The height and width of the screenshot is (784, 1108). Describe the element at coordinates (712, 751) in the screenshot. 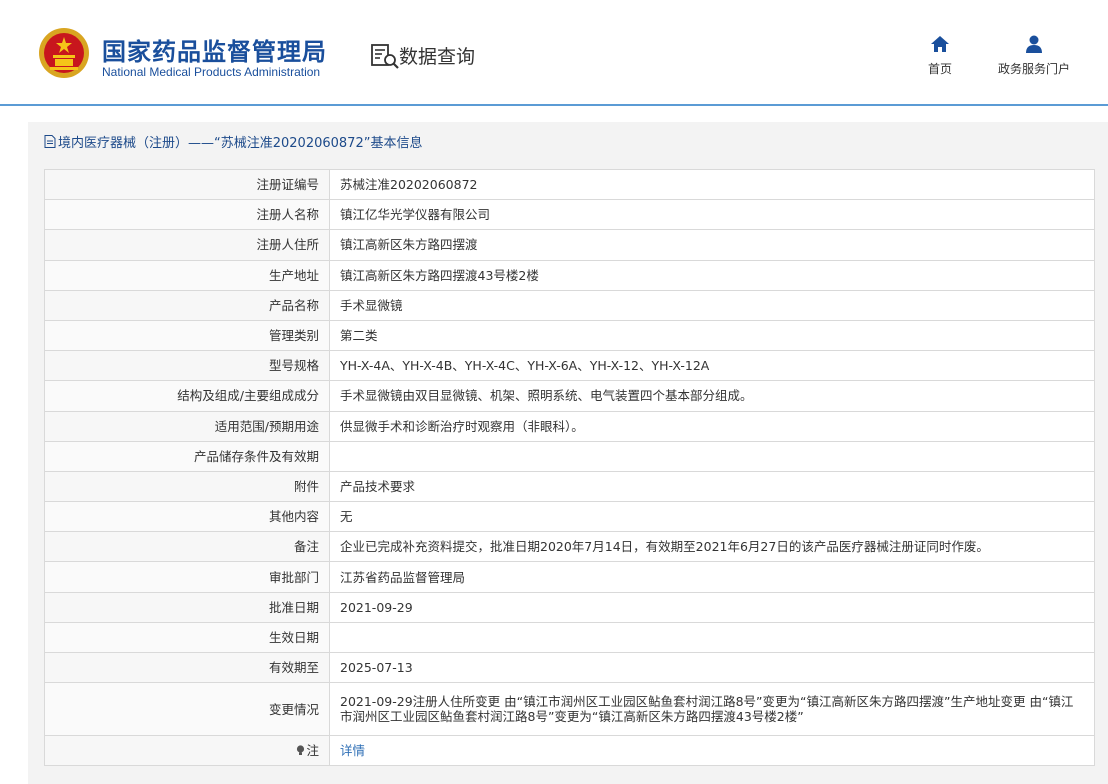

I see `note-value: 详情` at that location.